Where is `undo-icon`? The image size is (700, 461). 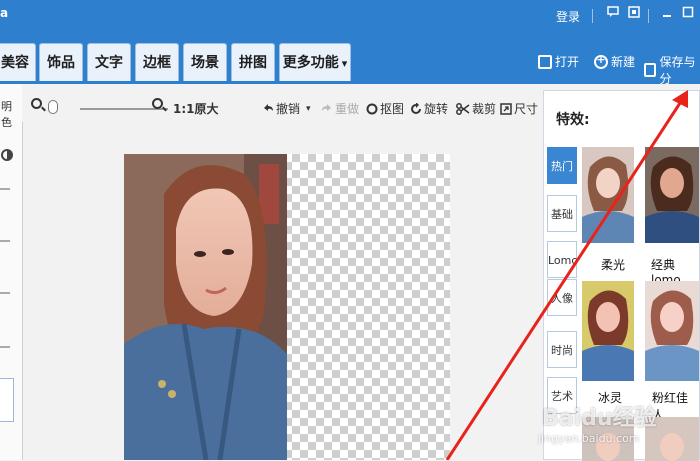 undo-icon is located at coordinates (268, 107).